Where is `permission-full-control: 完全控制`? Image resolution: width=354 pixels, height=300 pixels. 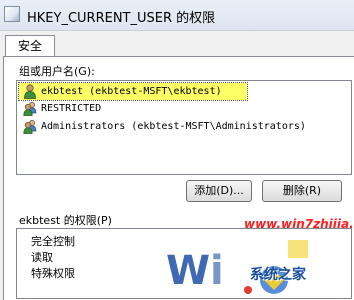
permission-full-control: 完全控制 is located at coordinates (53, 241).